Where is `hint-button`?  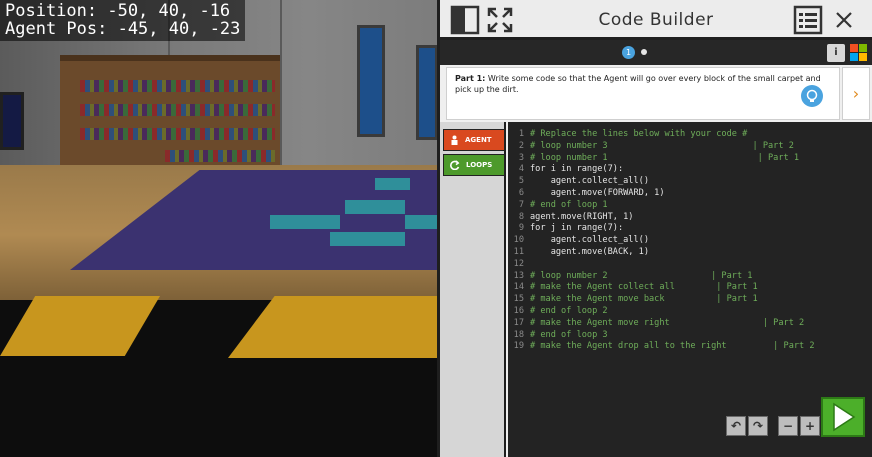
hint-button is located at coordinates (812, 96).